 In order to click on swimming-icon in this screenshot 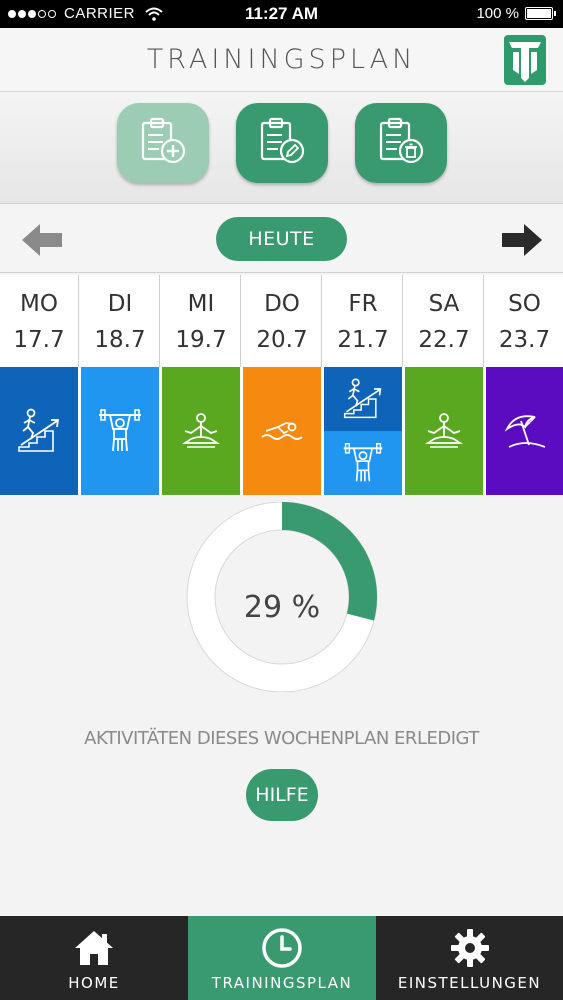, I will do `click(282, 431)`.